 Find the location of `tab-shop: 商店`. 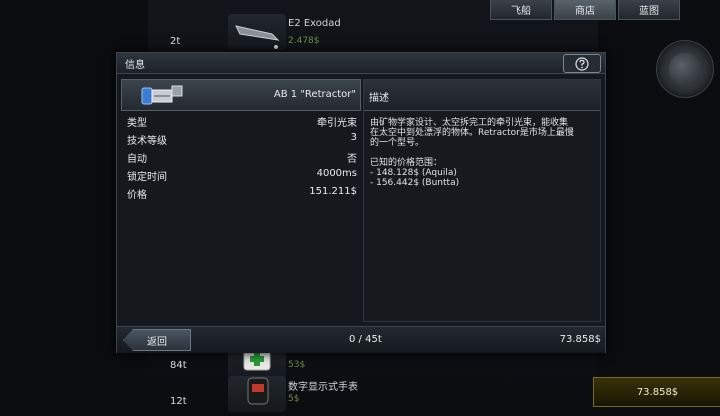

tab-shop: 商店 is located at coordinates (585, 10).